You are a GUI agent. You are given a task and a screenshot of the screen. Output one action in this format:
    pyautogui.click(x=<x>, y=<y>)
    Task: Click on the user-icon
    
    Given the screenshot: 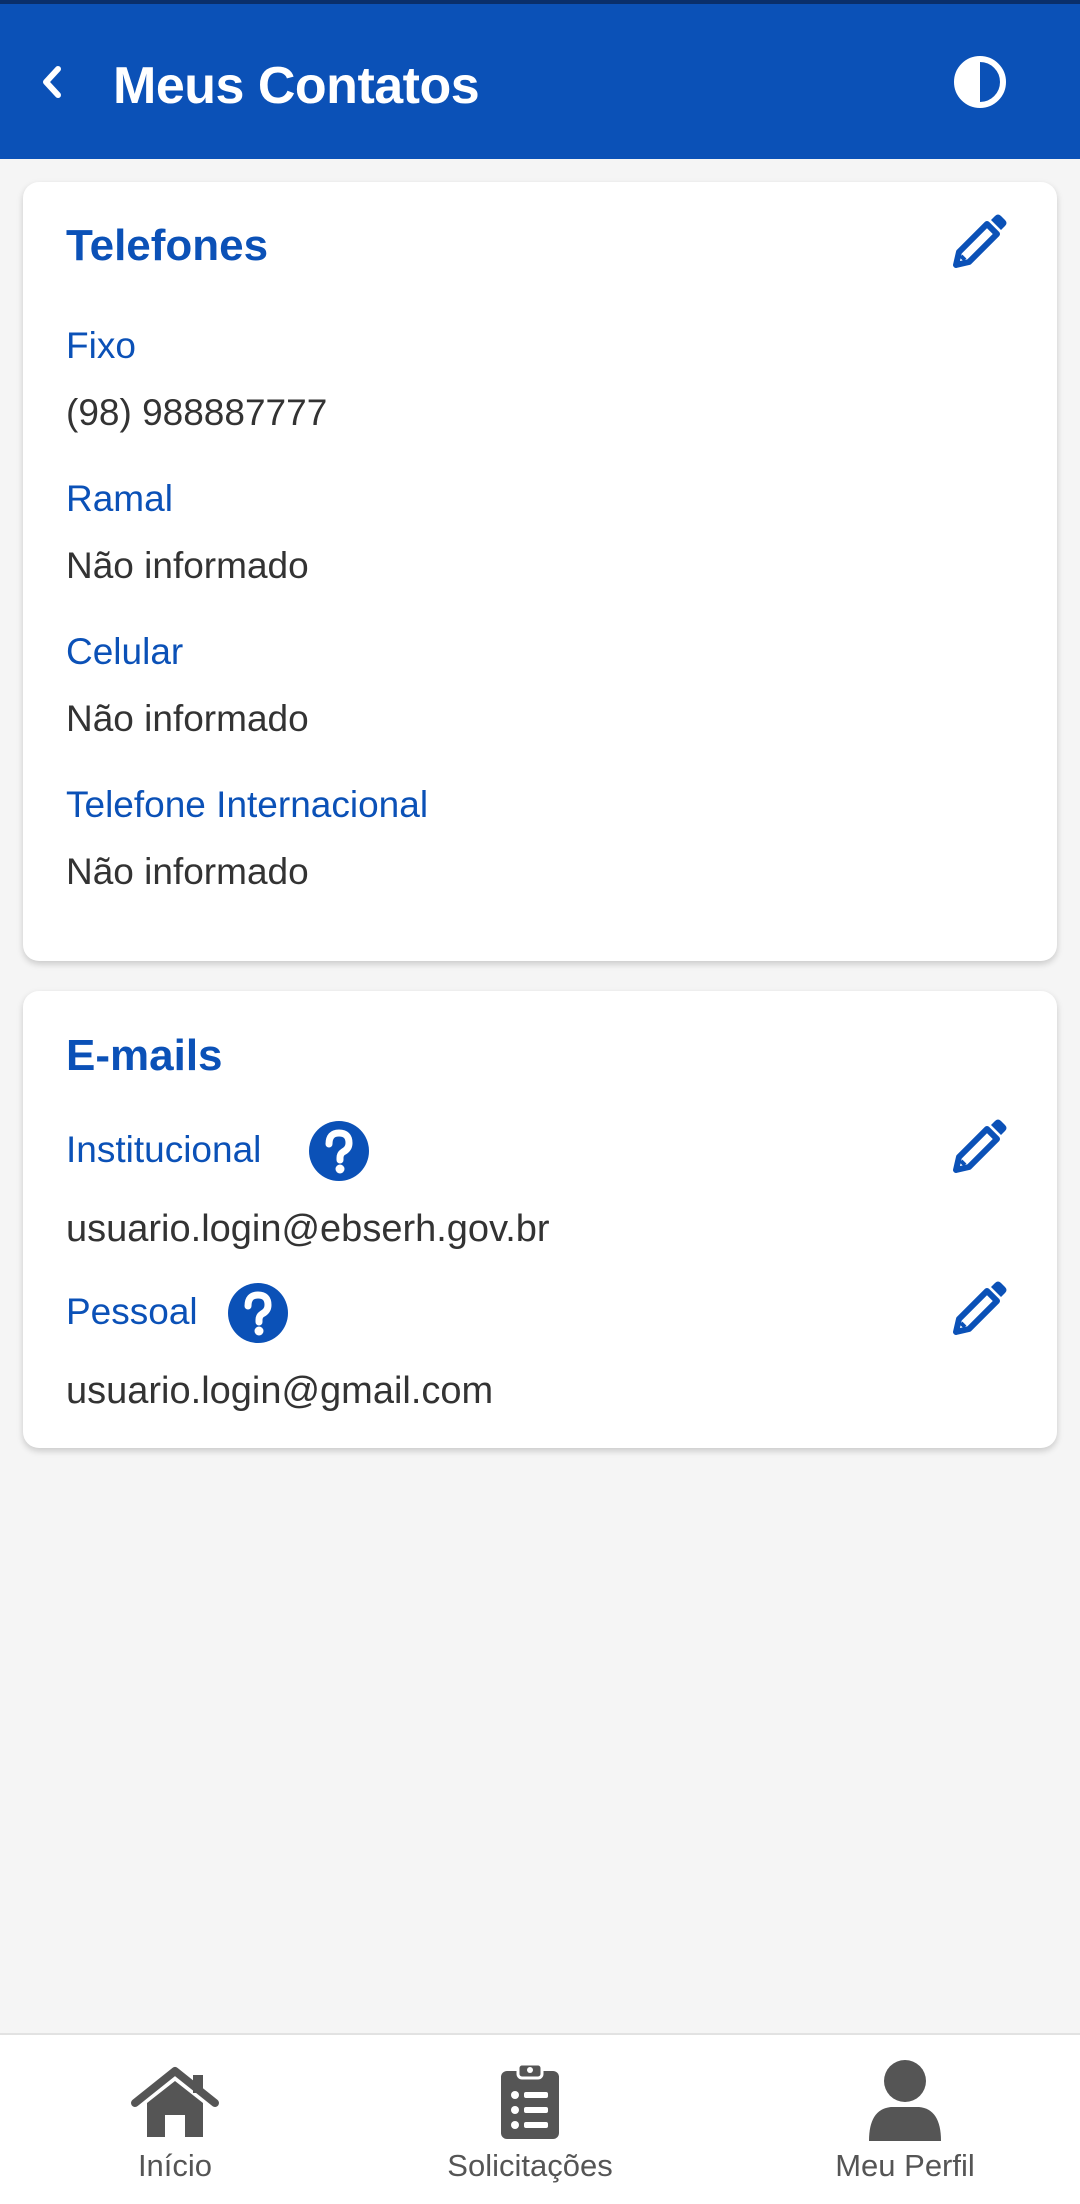 What is the action you would take?
    pyautogui.click(x=905, y=2100)
    